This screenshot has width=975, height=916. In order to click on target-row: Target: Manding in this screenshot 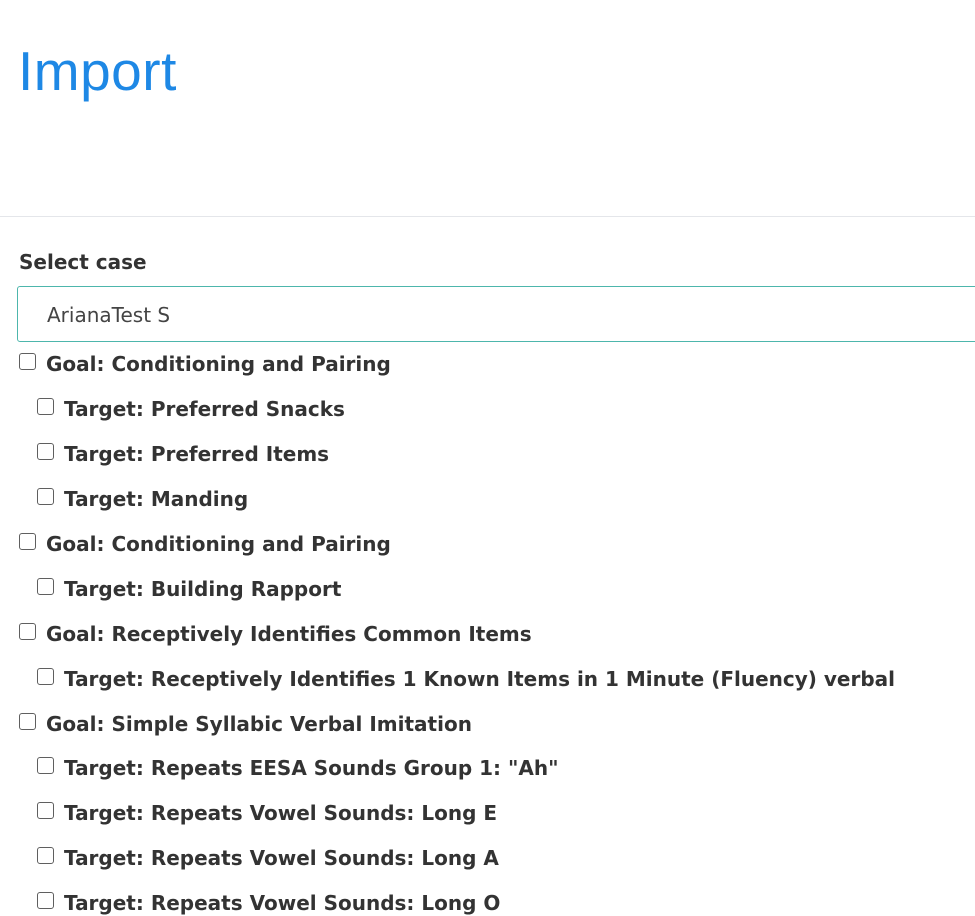, I will do `click(487, 499)`.